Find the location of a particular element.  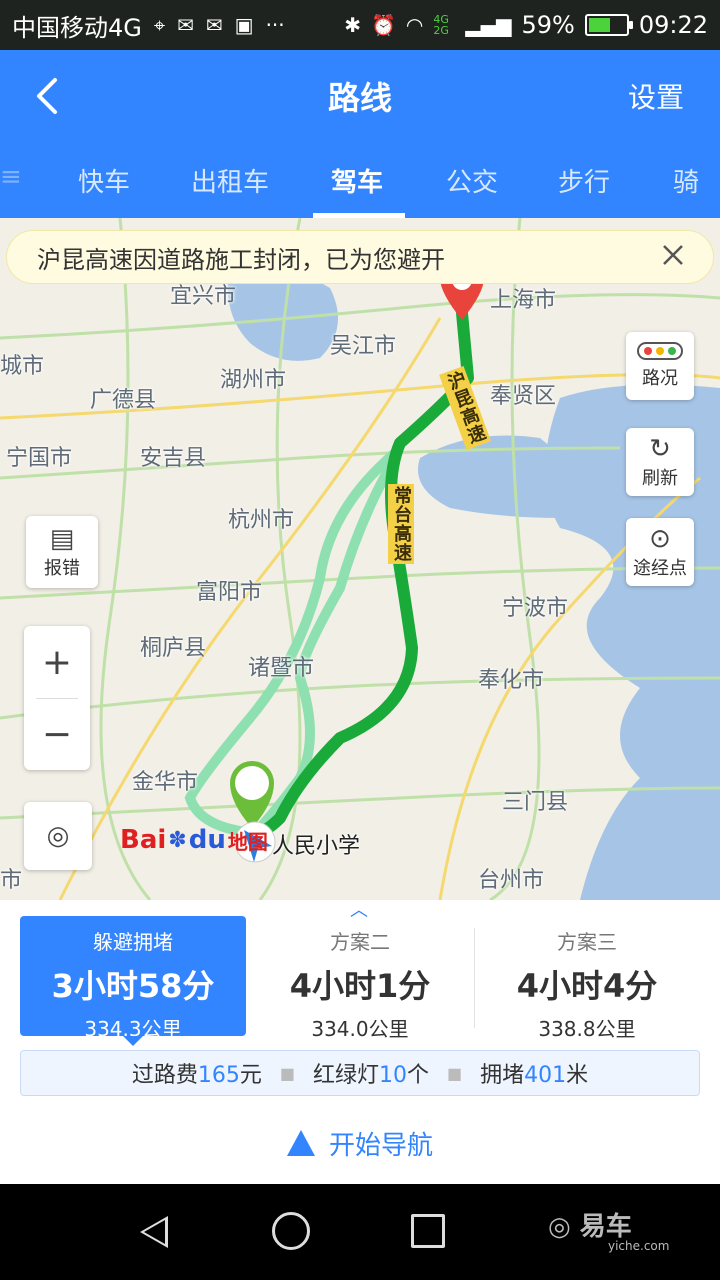

start-marker-label: 起 is located at coordinates (252, 784).